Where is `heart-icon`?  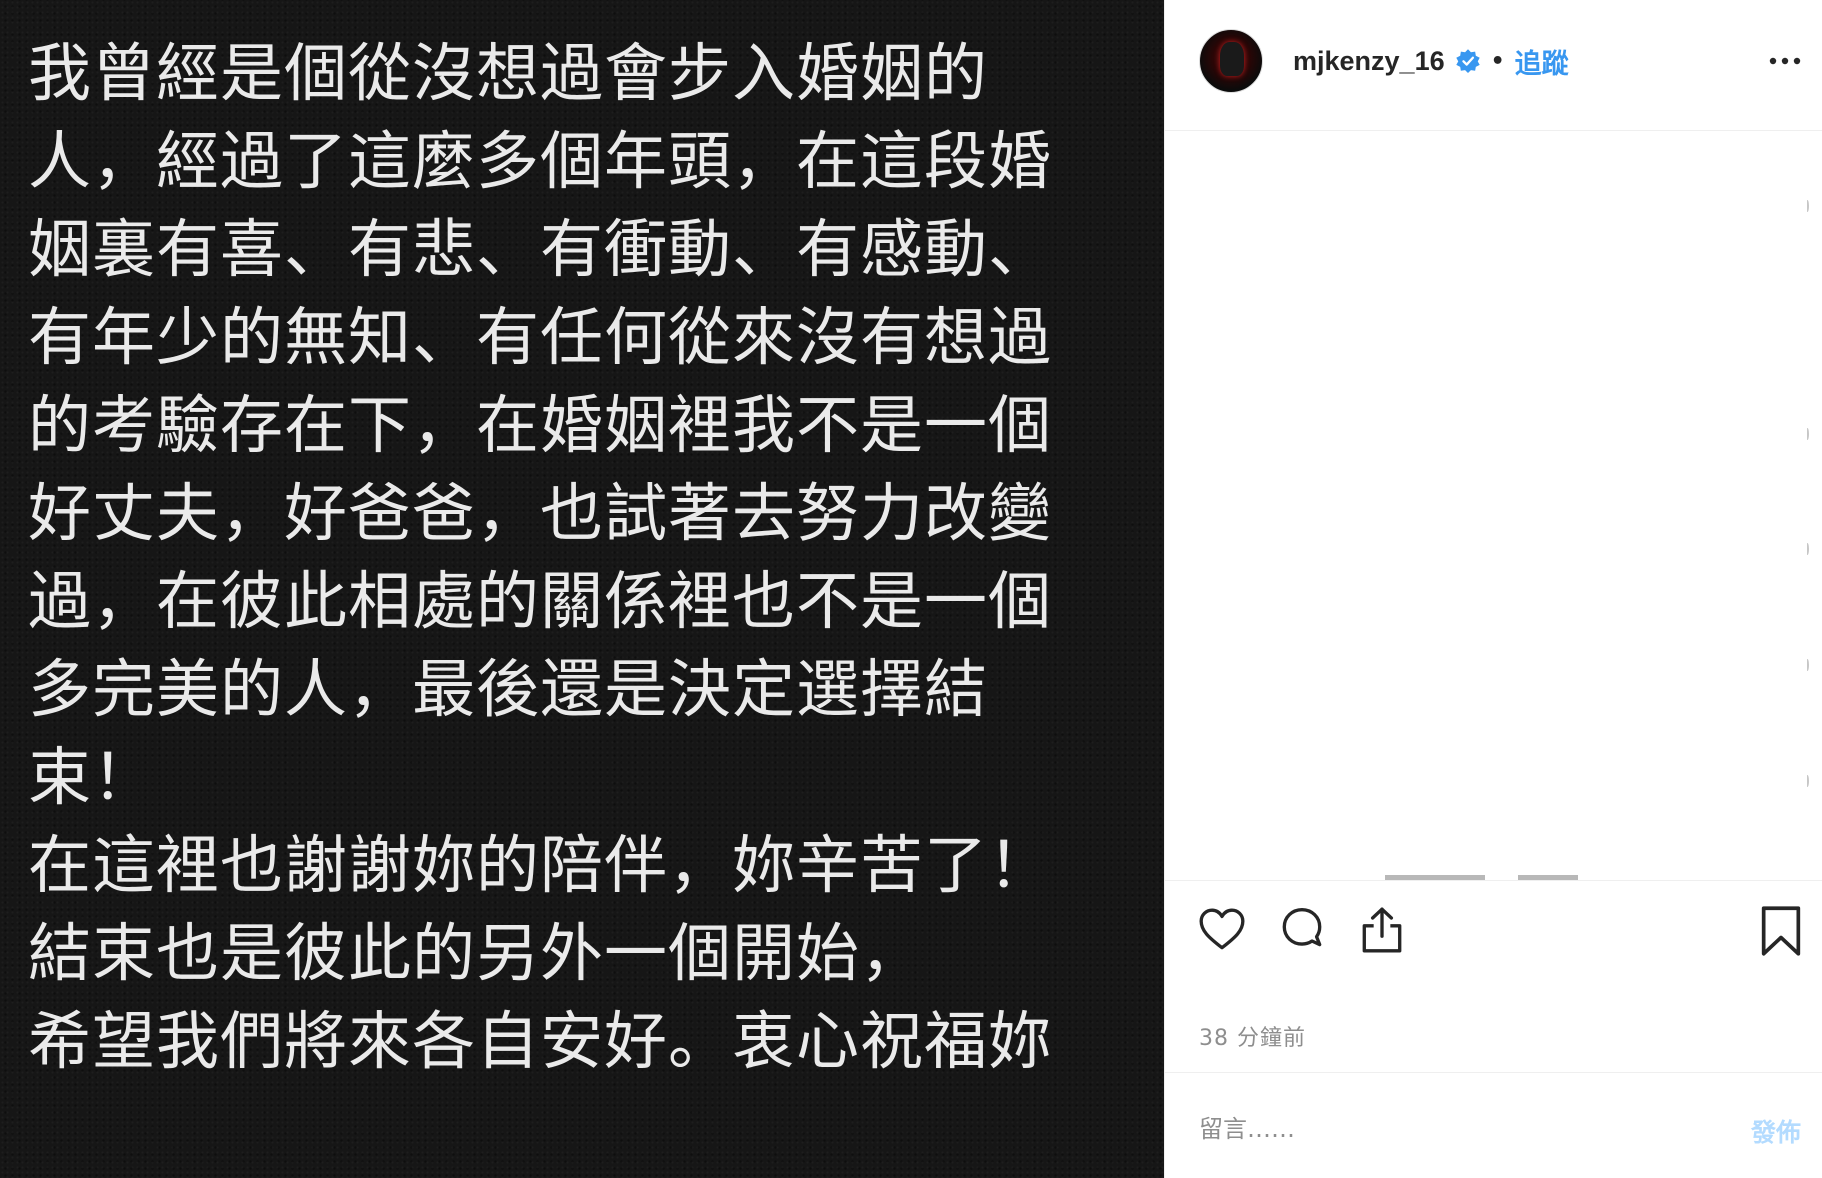 heart-icon is located at coordinates (1222, 932).